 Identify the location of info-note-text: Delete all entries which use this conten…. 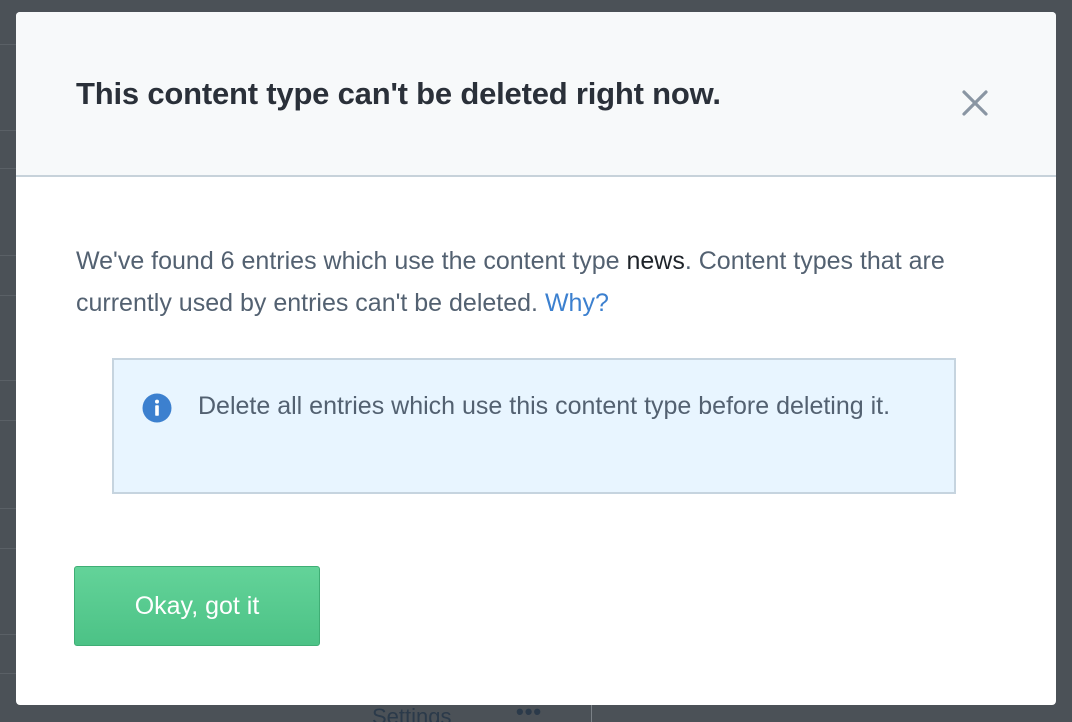
(544, 406).